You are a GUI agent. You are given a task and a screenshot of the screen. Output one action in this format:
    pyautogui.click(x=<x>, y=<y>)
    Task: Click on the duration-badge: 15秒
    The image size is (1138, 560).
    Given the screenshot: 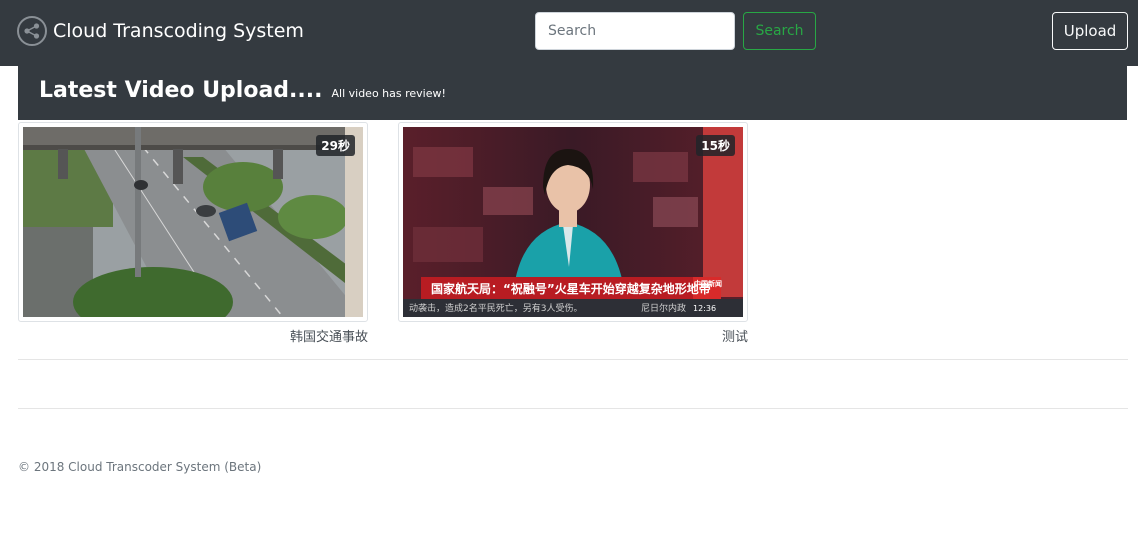 What is the action you would take?
    pyautogui.click(x=715, y=145)
    